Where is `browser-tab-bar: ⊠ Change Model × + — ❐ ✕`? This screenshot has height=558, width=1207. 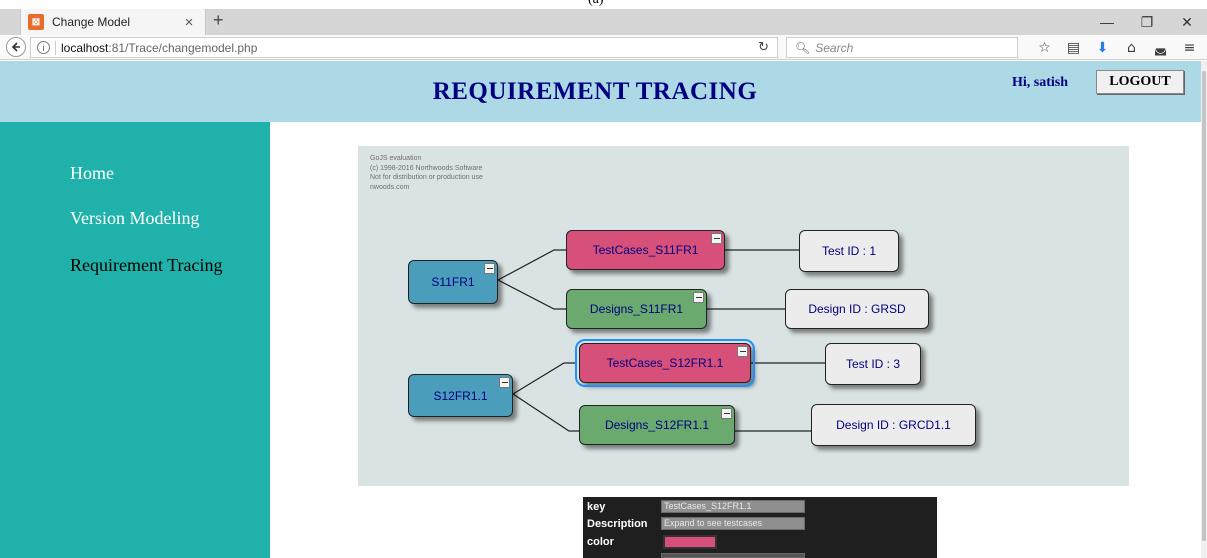 browser-tab-bar: ⊠ Change Model × + — ❐ ✕ is located at coordinates (603, 22).